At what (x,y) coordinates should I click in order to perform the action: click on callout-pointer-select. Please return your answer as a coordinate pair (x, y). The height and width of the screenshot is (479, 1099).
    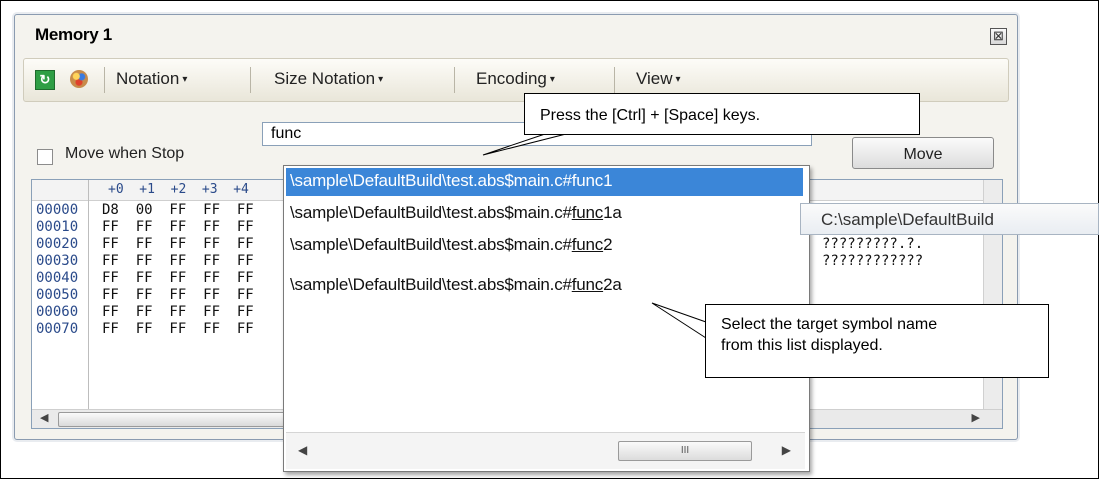
    Looking at the image, I should click on (679, 320).